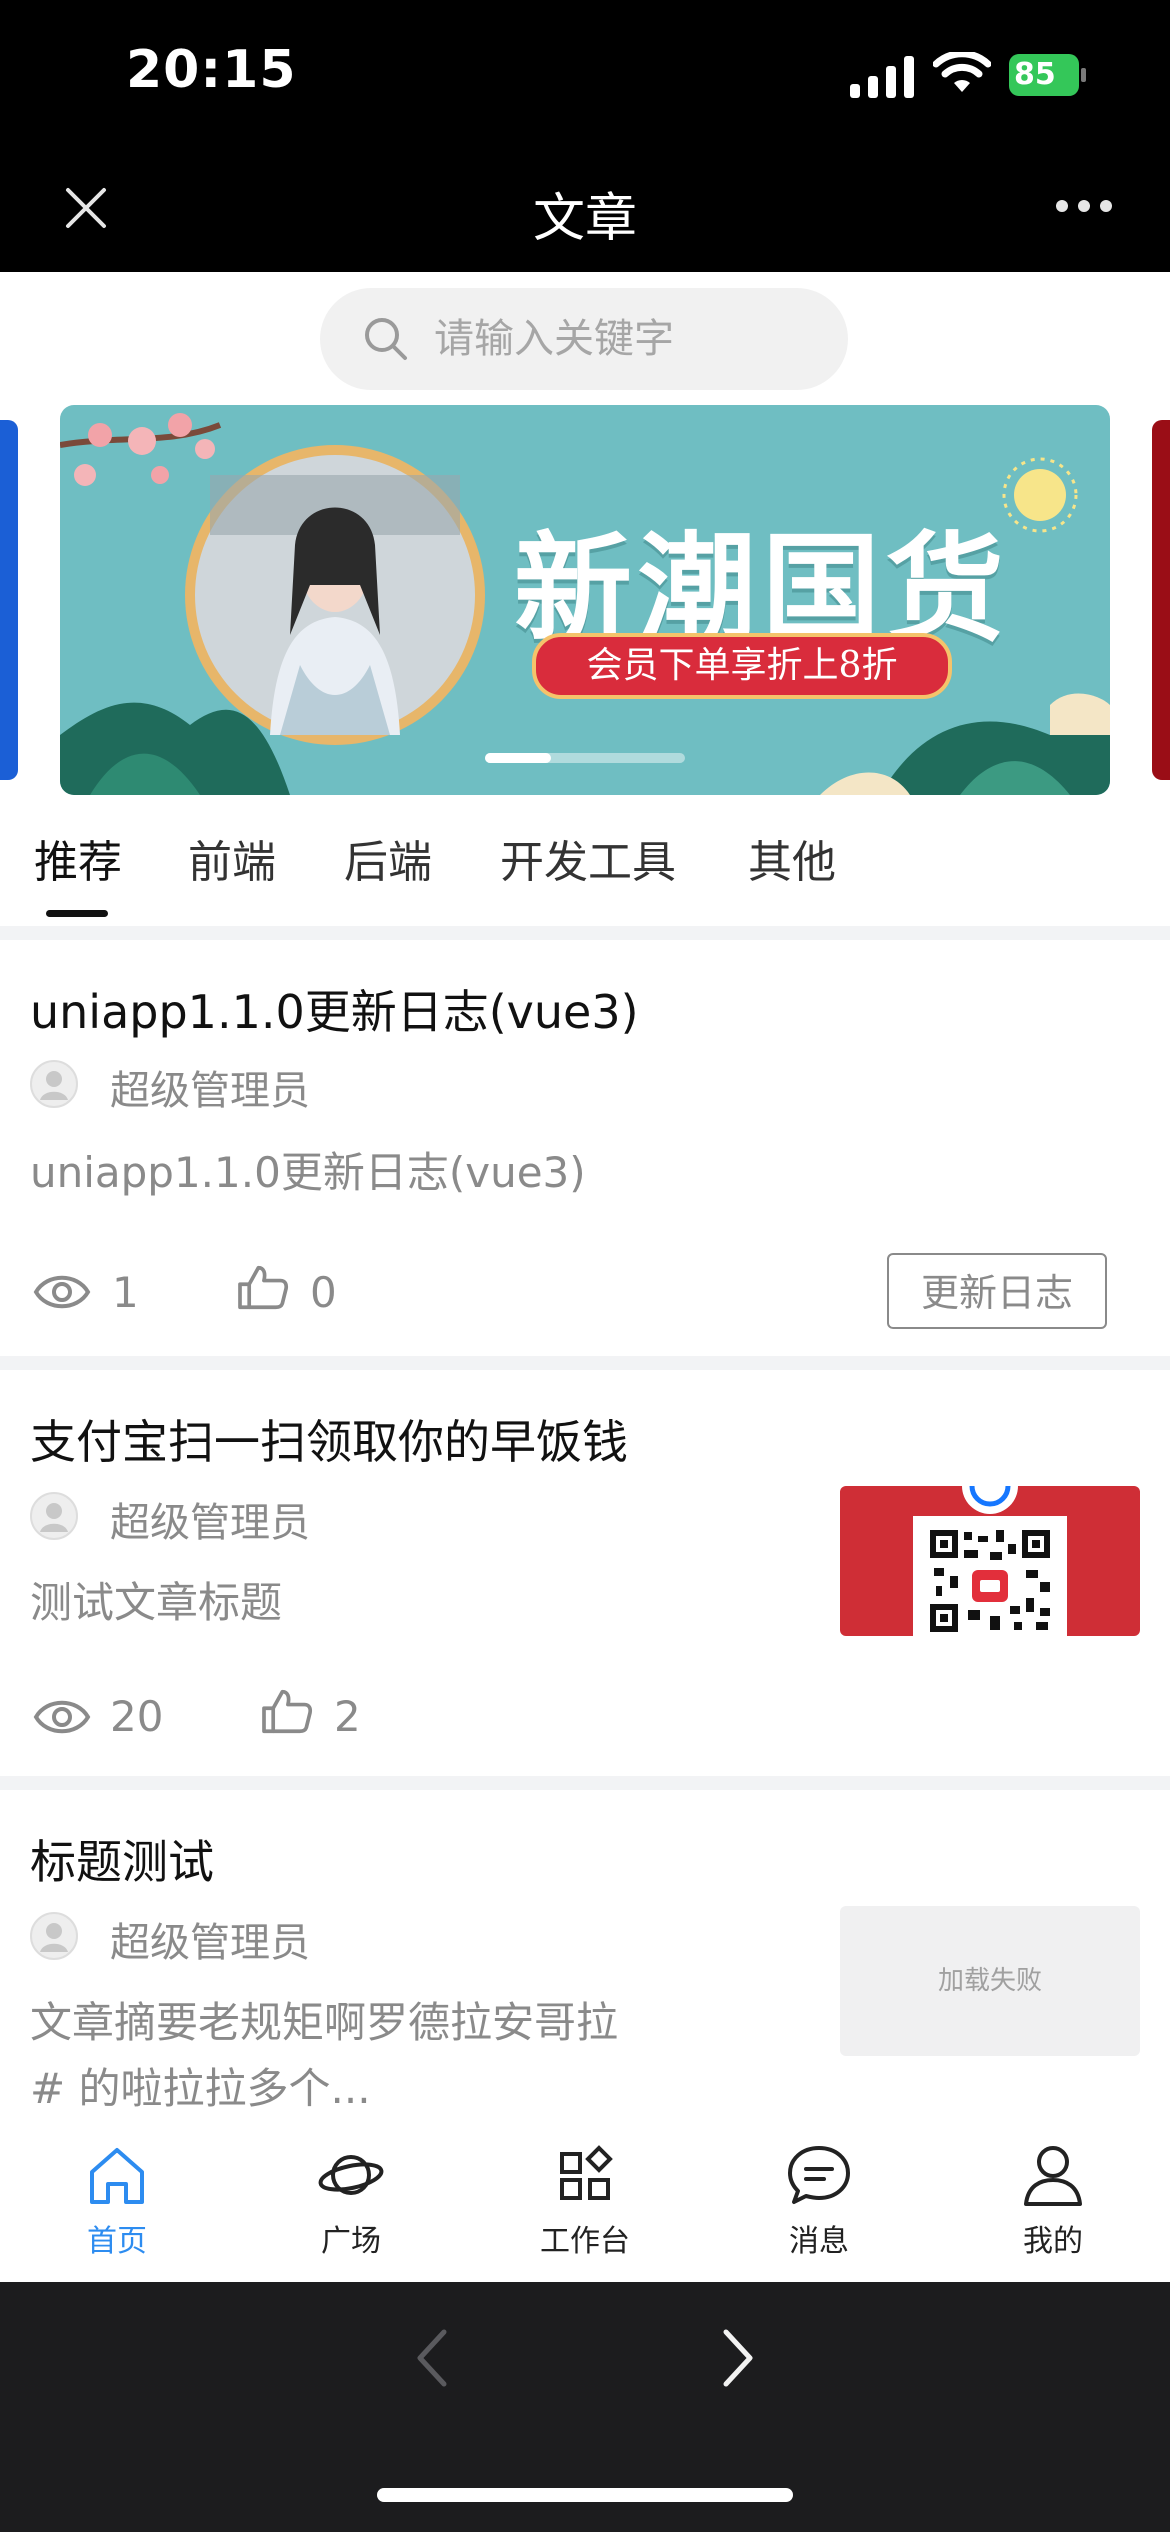 This screenshot has width=1170, height=2532. I want to click on tabbar-item-profile: 我的, so click(1053, 2207).